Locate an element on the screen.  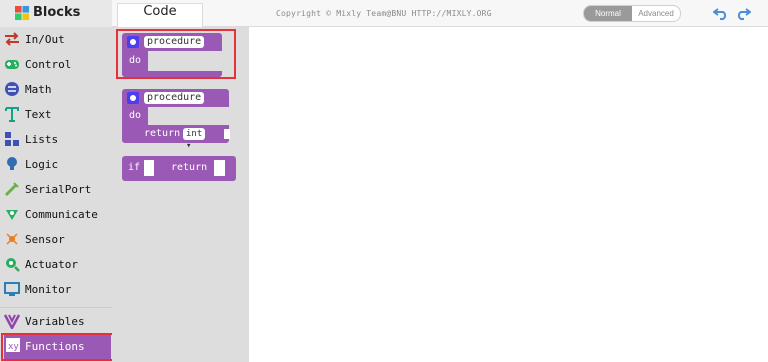
mode-advanced-button: Advanced is located at coordinates (656, 13).